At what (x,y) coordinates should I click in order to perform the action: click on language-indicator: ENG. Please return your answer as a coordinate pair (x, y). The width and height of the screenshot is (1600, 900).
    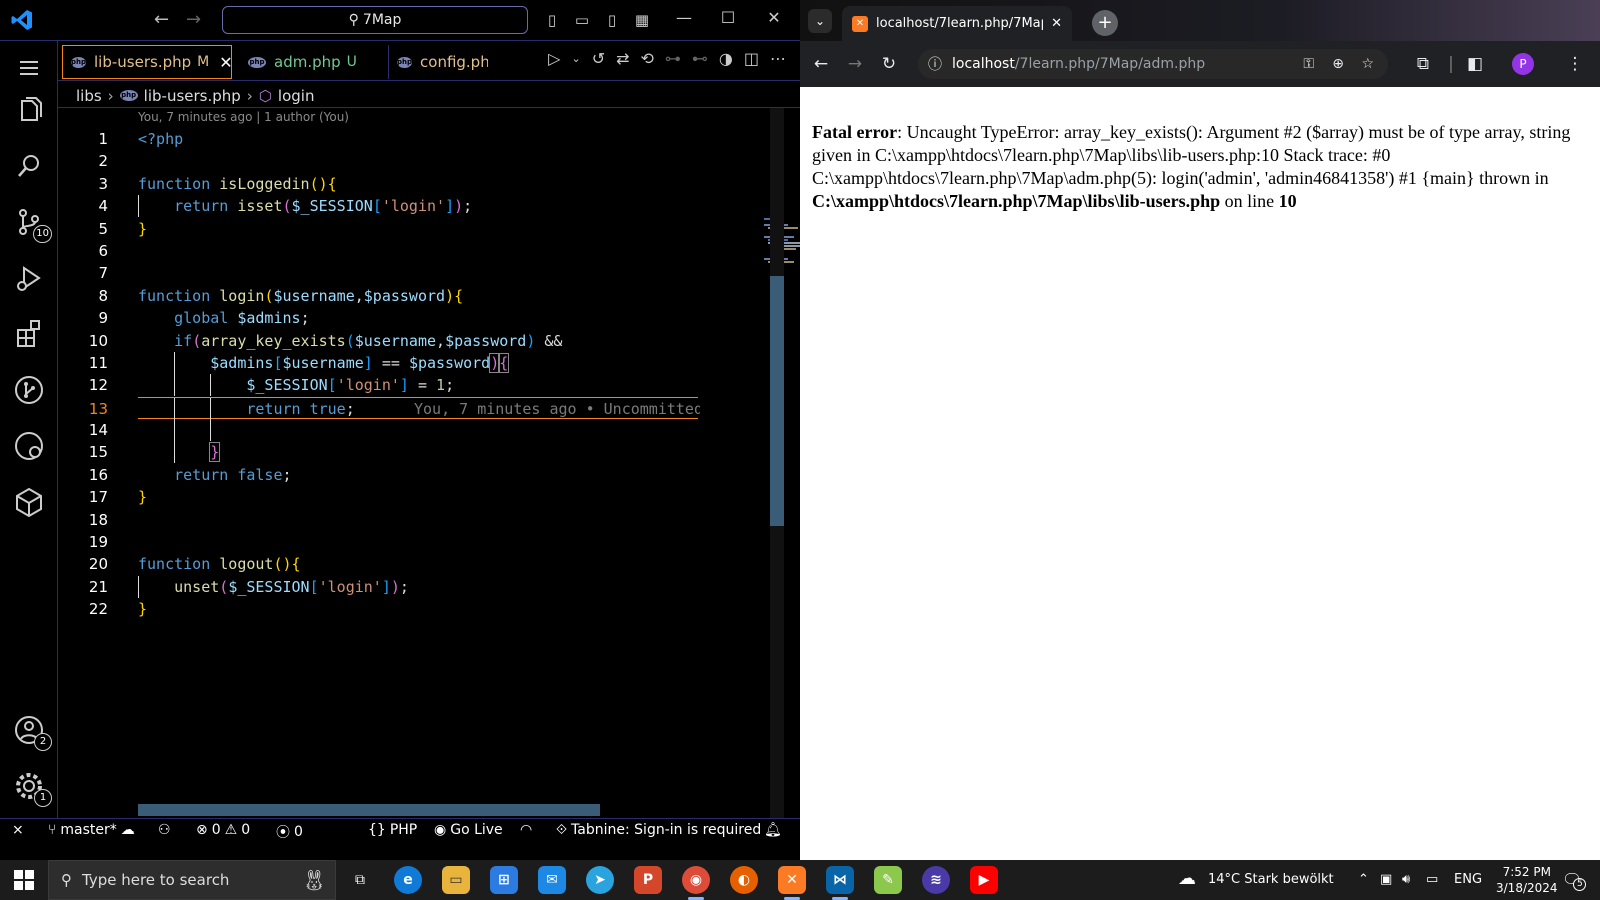
    Looking at the image, I should click on (1468, 879).